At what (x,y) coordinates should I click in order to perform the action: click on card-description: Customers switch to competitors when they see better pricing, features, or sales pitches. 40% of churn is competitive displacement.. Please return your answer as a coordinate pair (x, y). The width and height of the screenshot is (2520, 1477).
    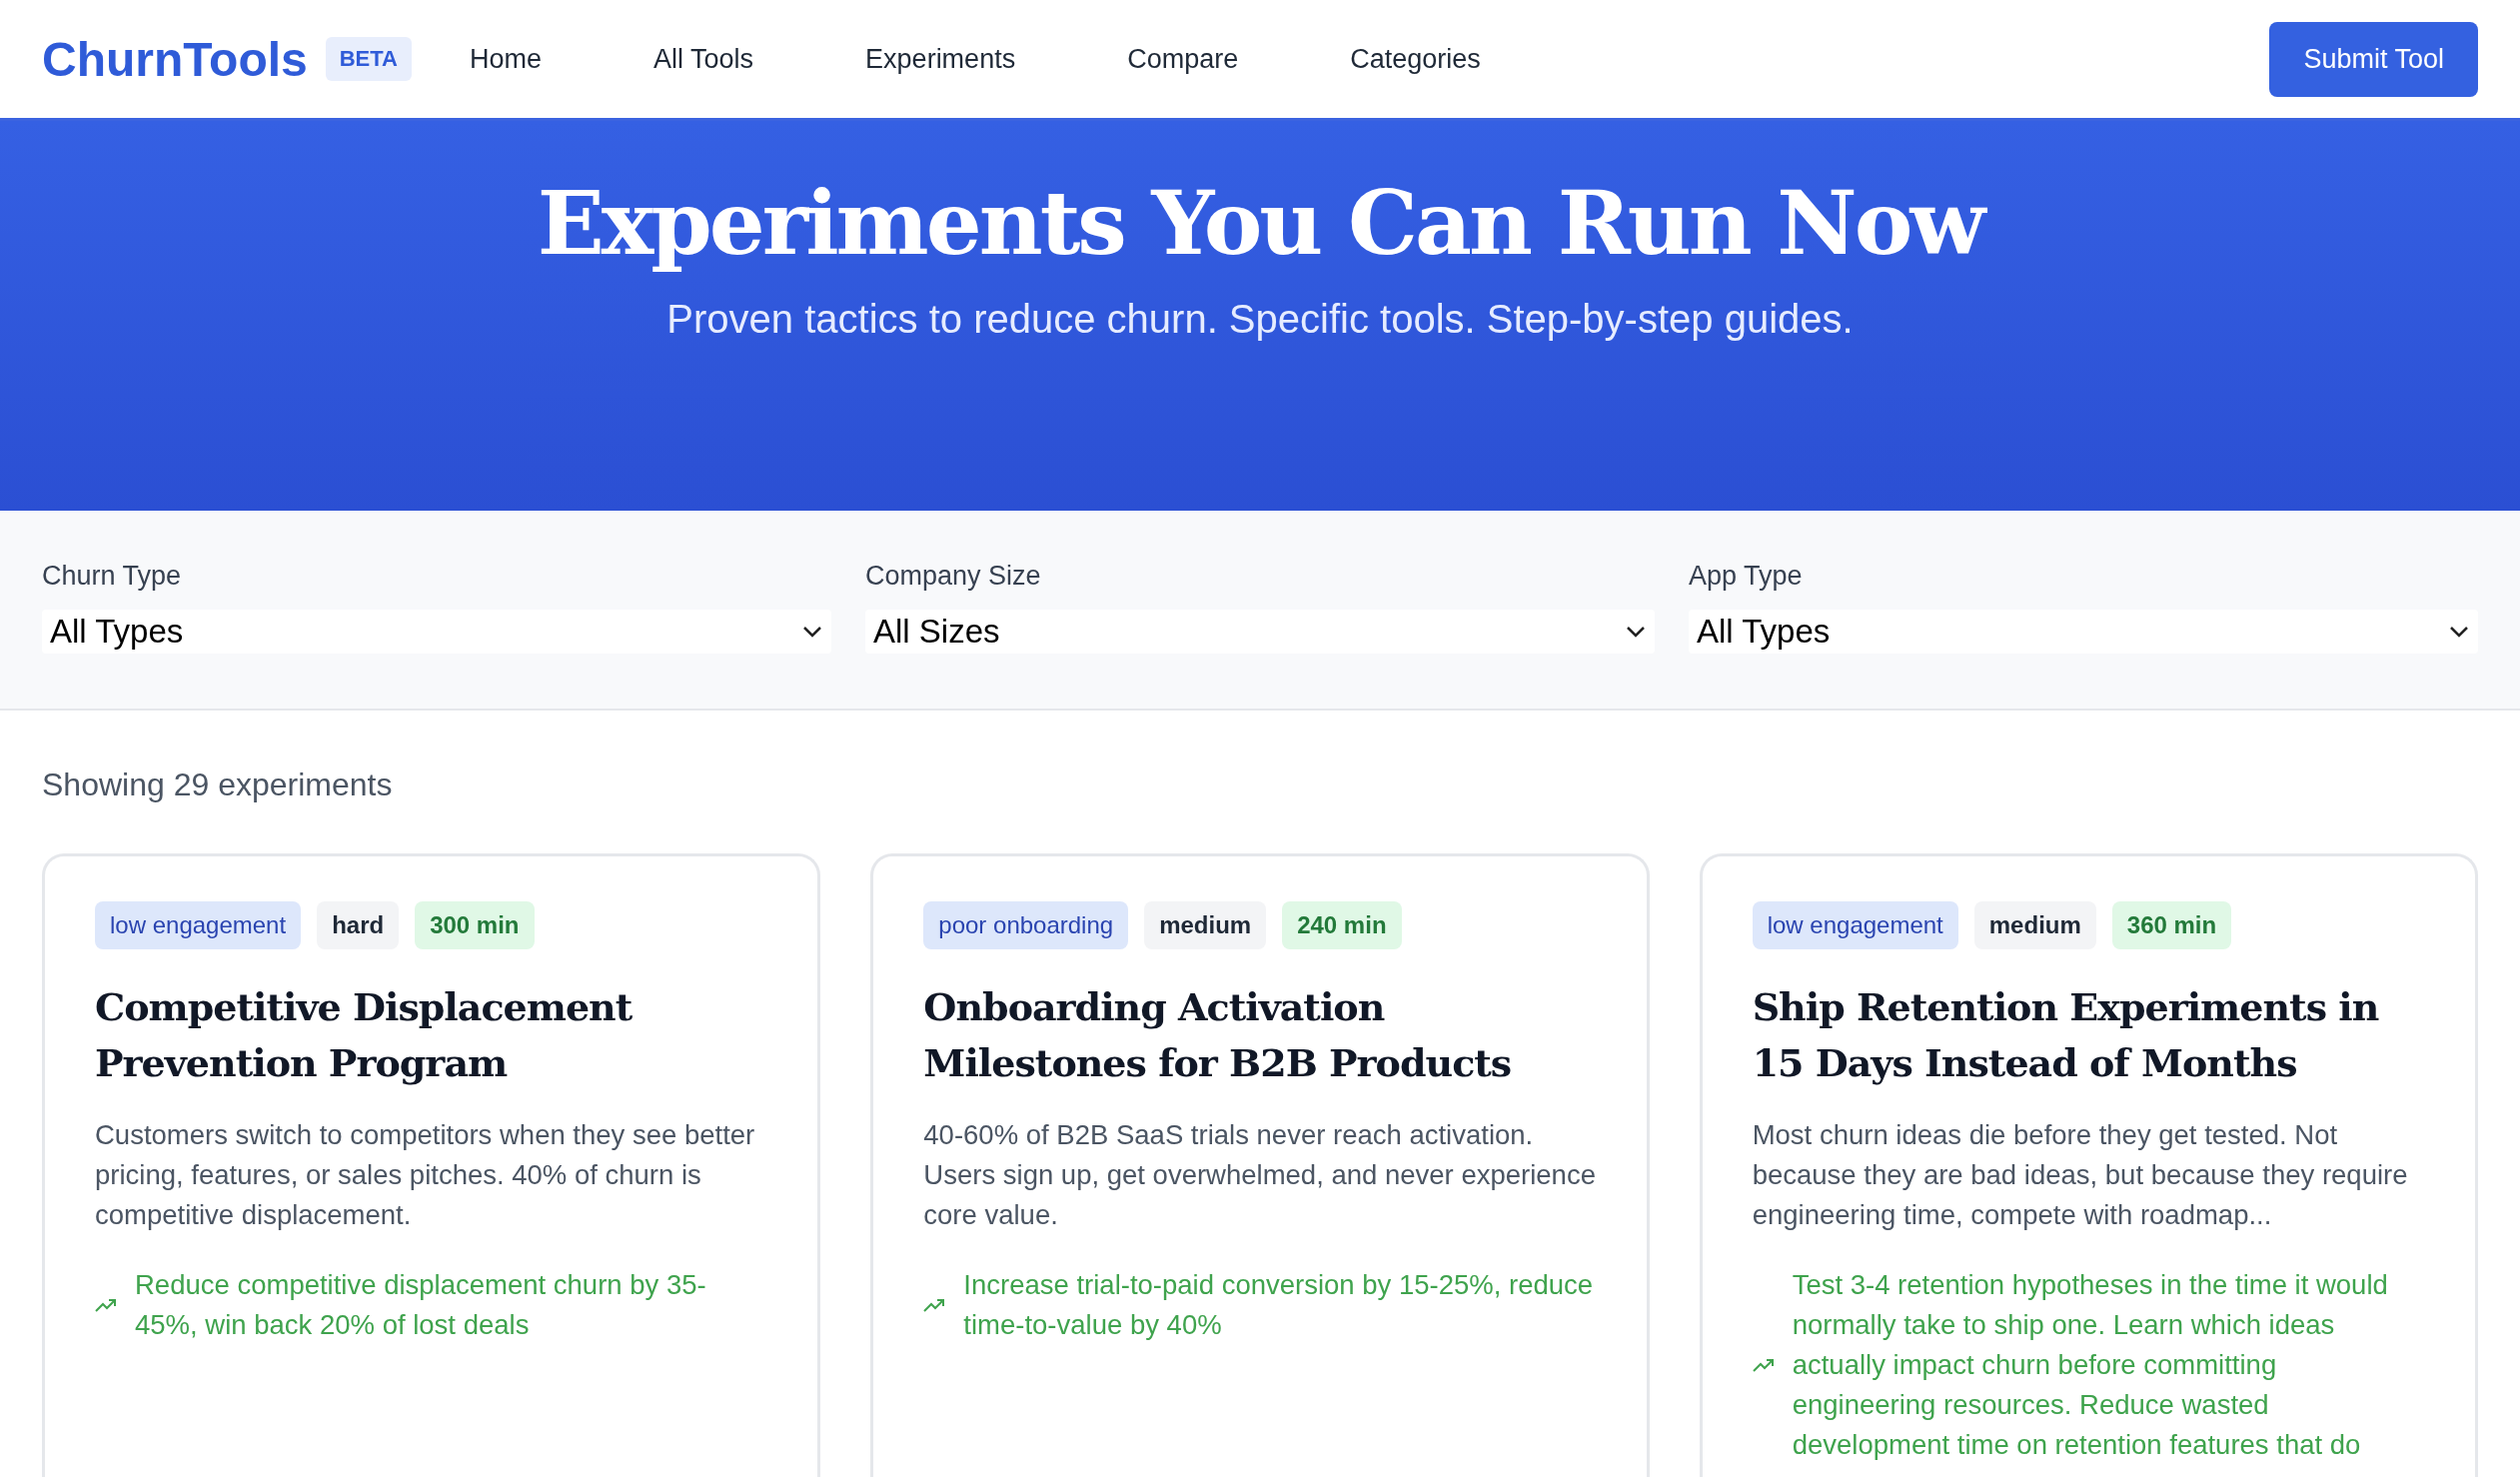
    Looking at the image, I should click on (425, 1175).